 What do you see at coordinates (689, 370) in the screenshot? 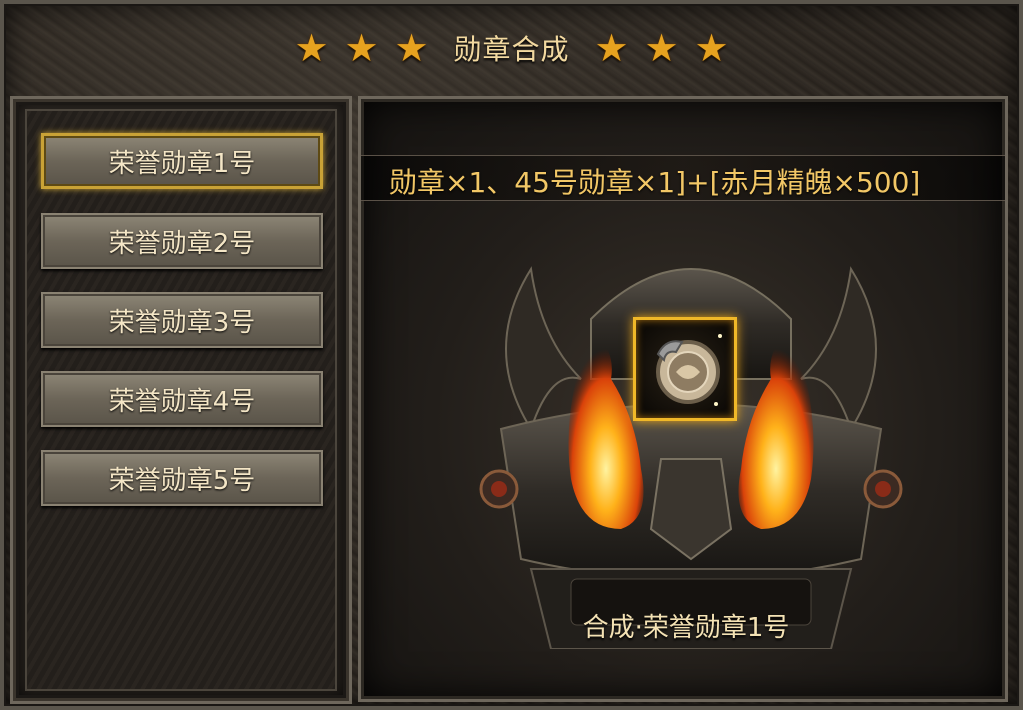
I see `medal-icon` at bounding box center [689, 370].